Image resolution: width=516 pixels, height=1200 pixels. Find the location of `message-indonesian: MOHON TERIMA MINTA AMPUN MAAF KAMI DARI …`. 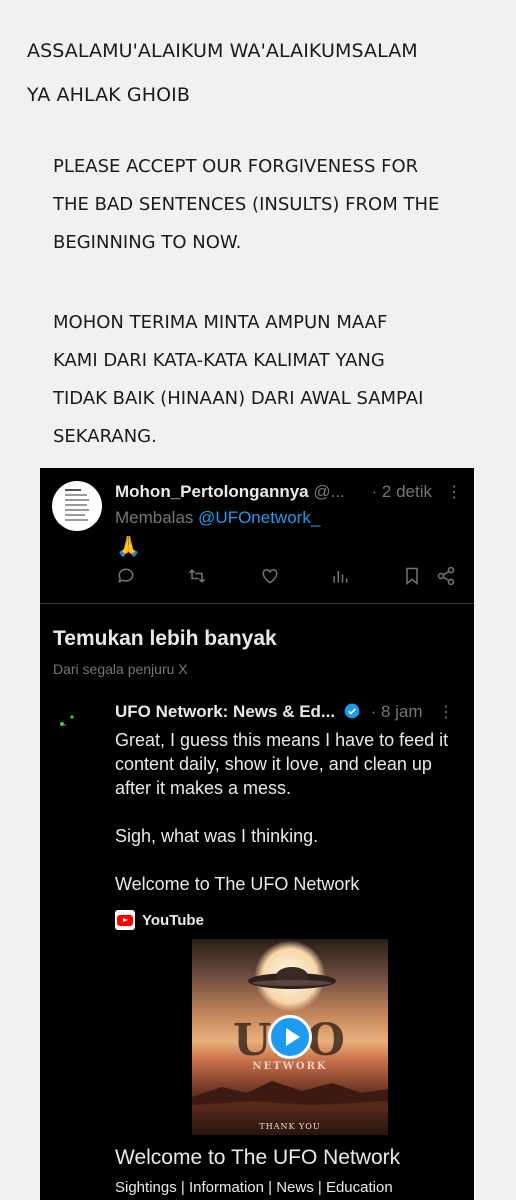

message-indonesian: MOHON TERIMA MINTA AMPUN MAAF KAMI DARI … is located at coordinates (274, 380).